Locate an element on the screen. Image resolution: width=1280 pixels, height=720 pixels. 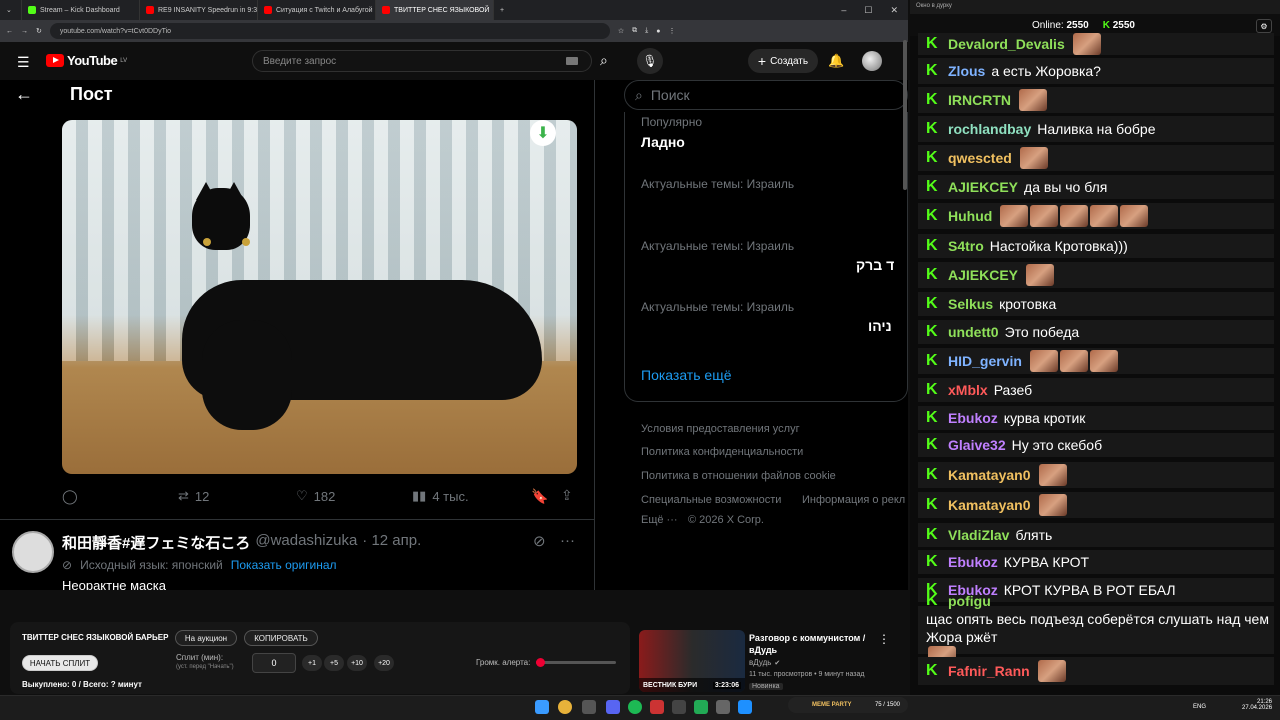
chat-message: K Fafnir_Rann is located at coordinates (1096, 671).